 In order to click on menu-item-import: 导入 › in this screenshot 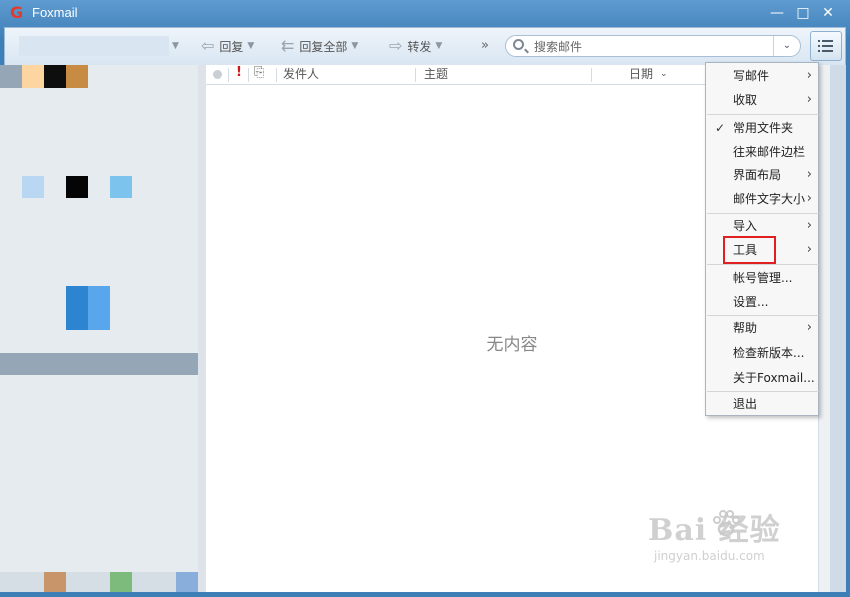, I will do `click(762, 226)`.